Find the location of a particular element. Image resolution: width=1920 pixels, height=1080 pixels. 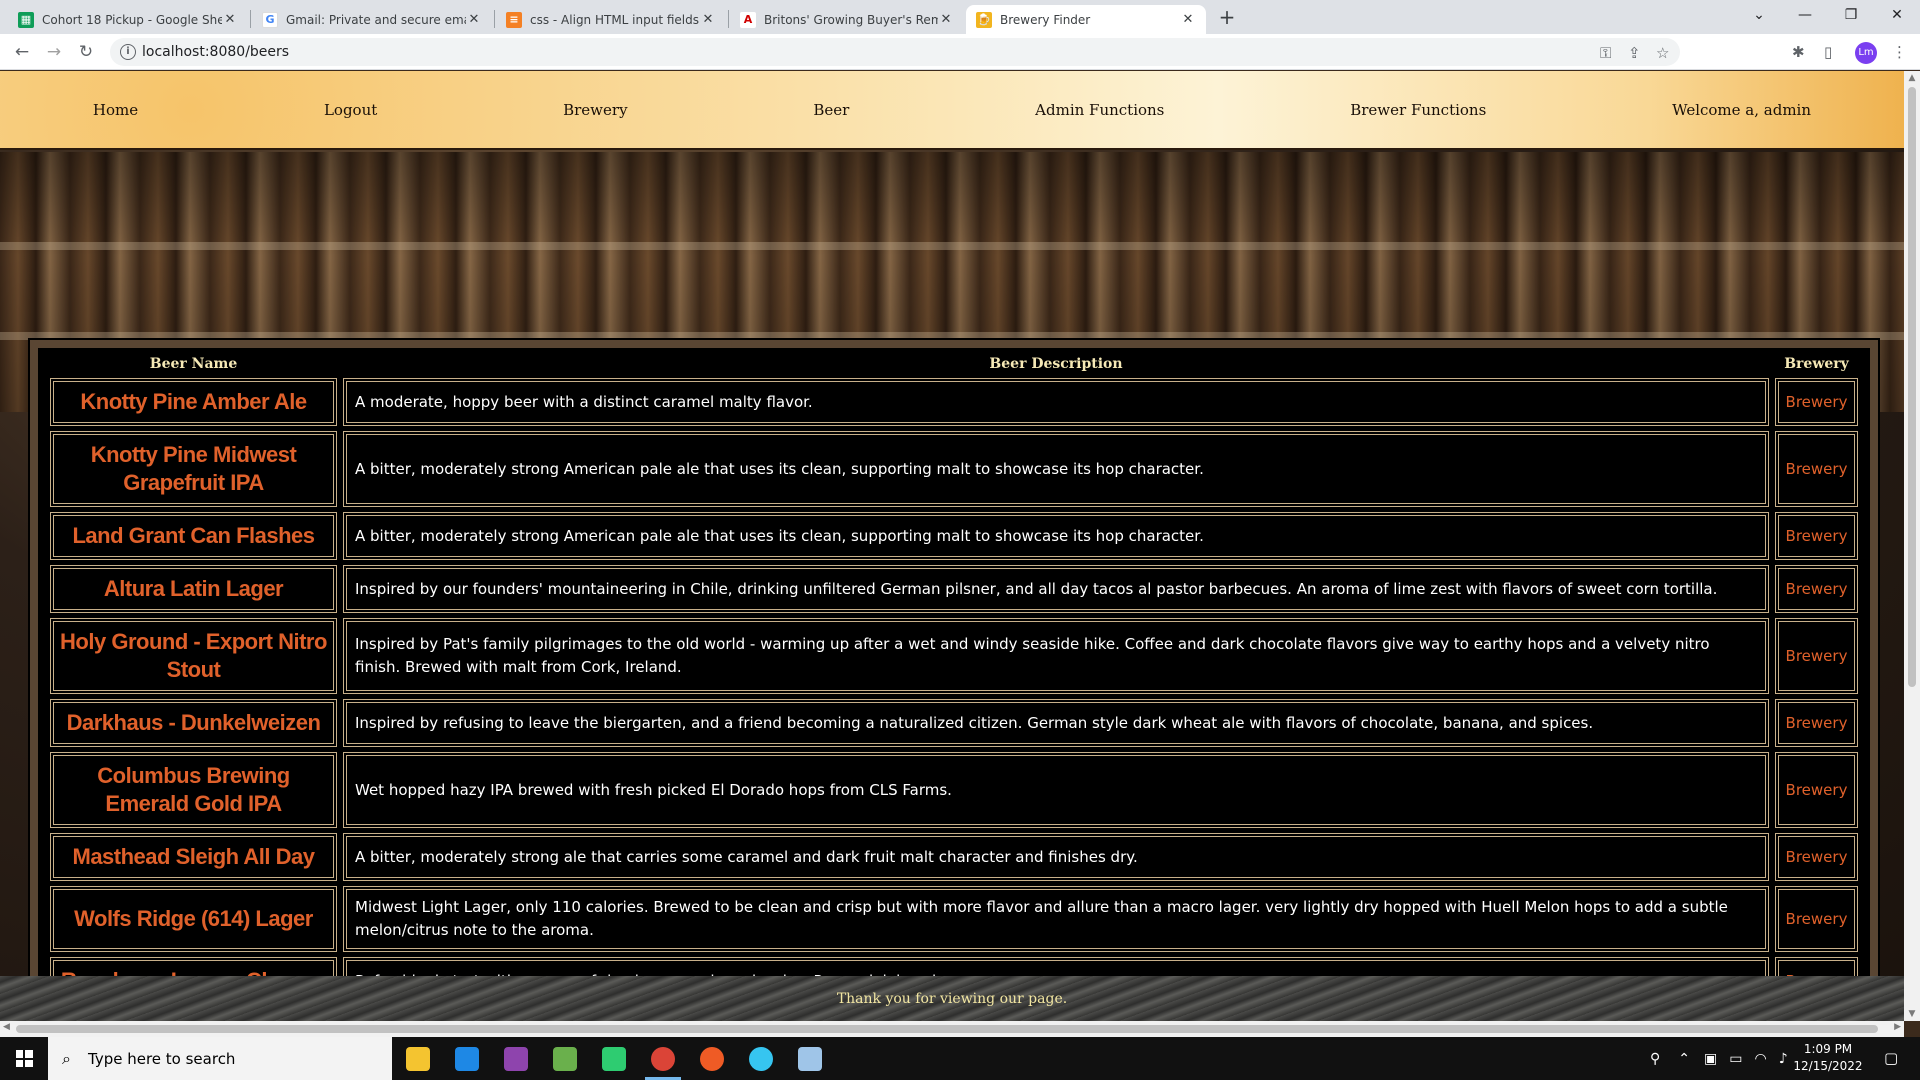

beer-icon: 🍺 is located at coordinates (984, 19).